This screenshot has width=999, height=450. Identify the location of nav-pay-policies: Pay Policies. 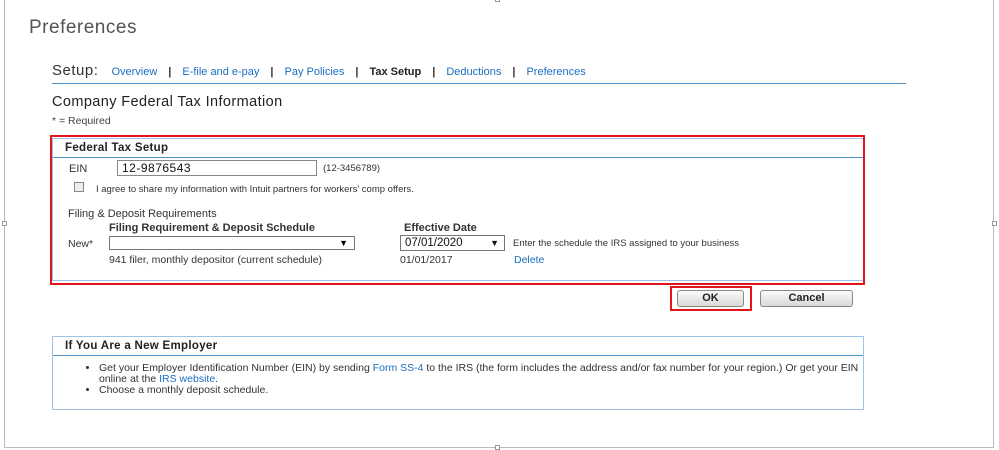
(314, 72).